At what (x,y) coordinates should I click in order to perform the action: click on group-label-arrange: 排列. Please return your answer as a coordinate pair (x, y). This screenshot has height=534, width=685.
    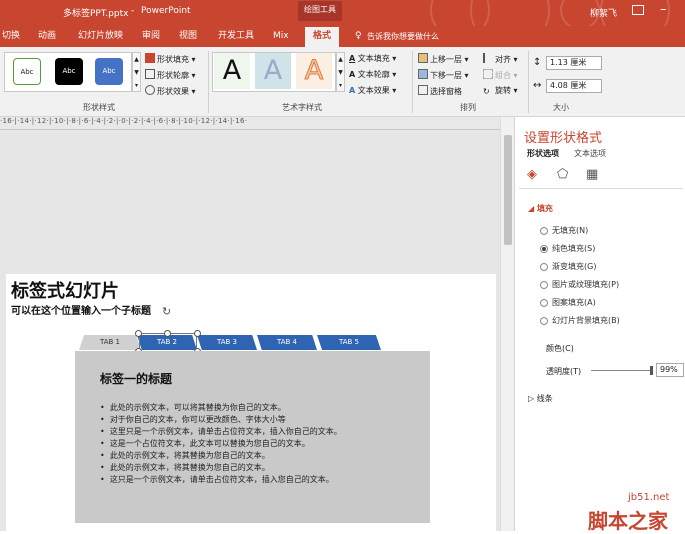
    Looking at the image, I should click on (468, 107).